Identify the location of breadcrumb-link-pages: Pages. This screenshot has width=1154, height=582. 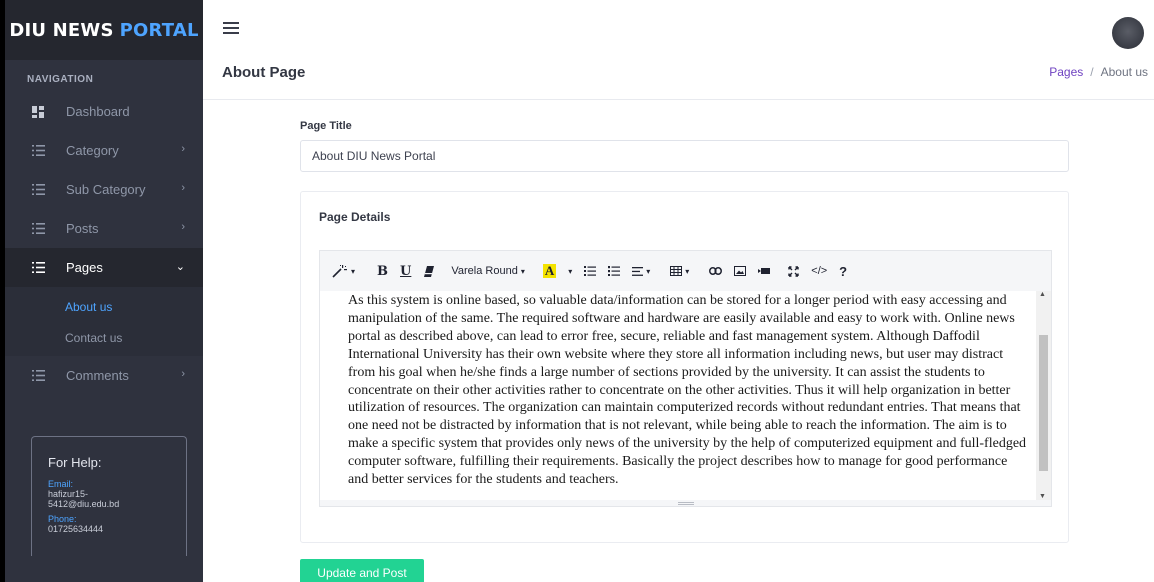
(1066, 72).